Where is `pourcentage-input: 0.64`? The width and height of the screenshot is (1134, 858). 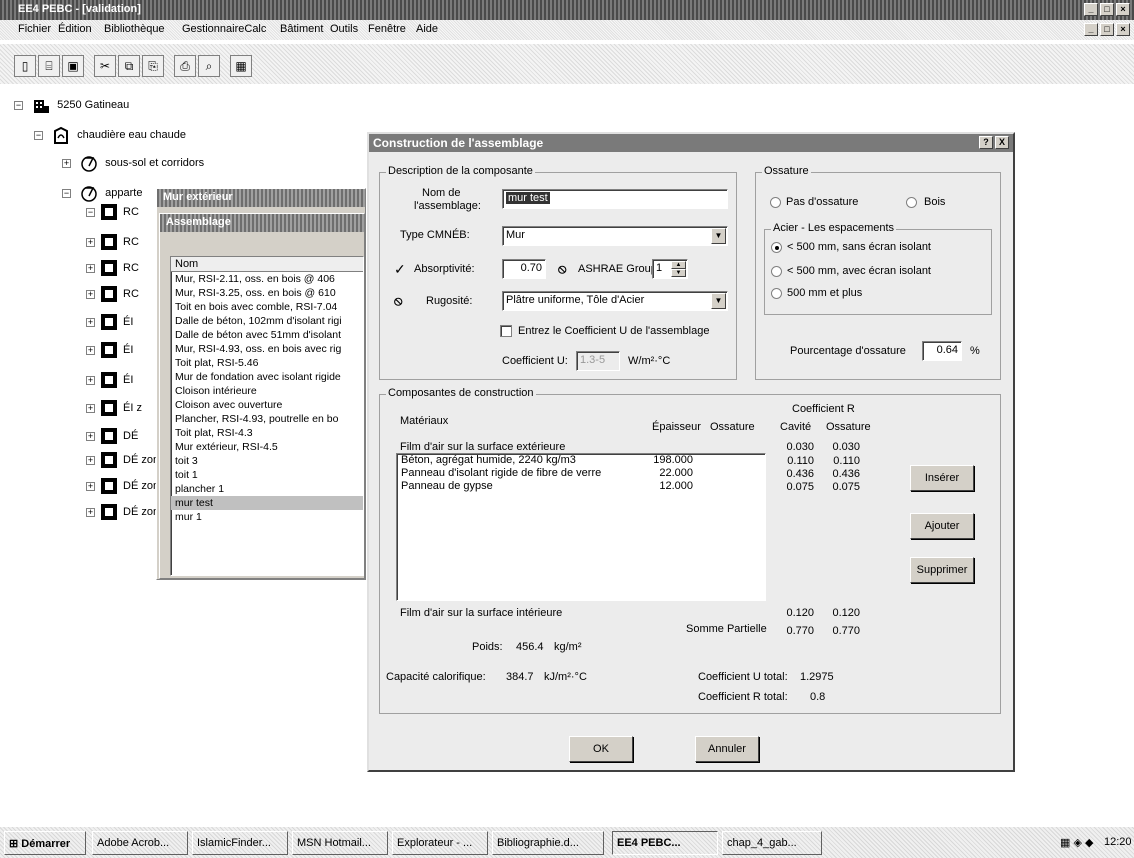
pourcentage-input: 0.64 is located at coordinates (942, 351).